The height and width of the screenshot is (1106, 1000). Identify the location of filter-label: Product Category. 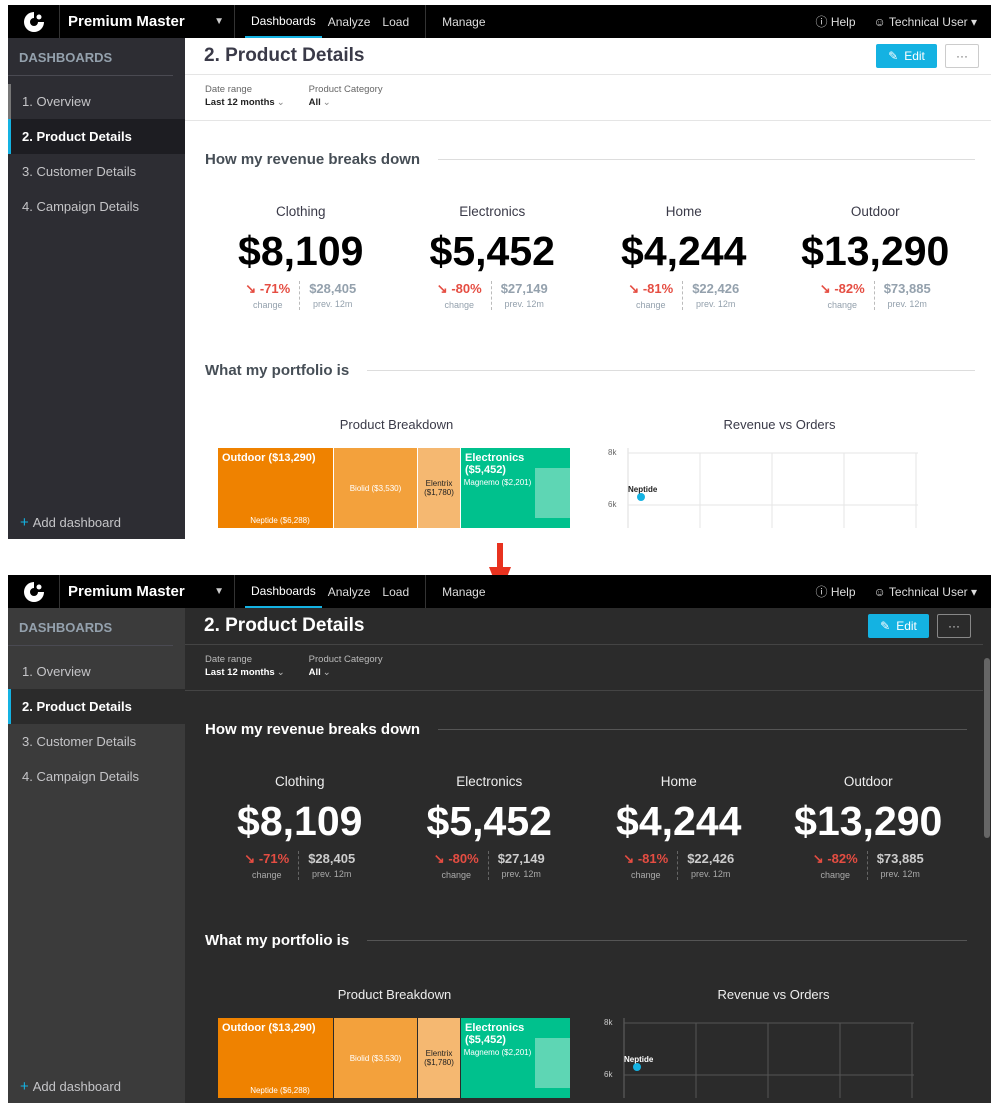
(345, 659).